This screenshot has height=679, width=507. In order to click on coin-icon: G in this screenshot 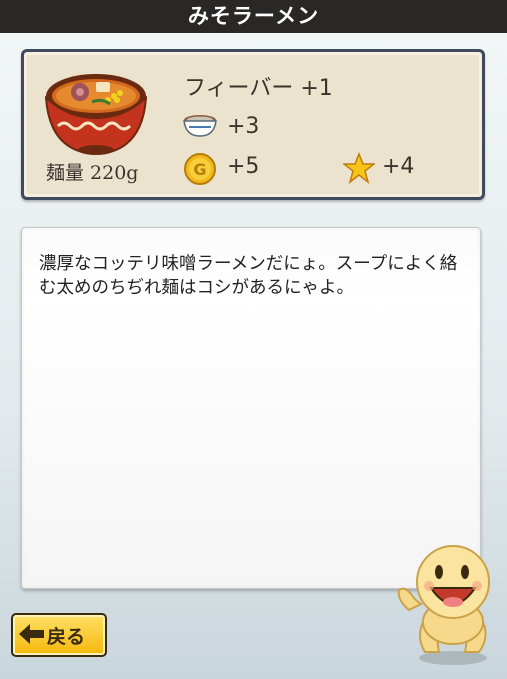, I will do `click(200, 169)`.